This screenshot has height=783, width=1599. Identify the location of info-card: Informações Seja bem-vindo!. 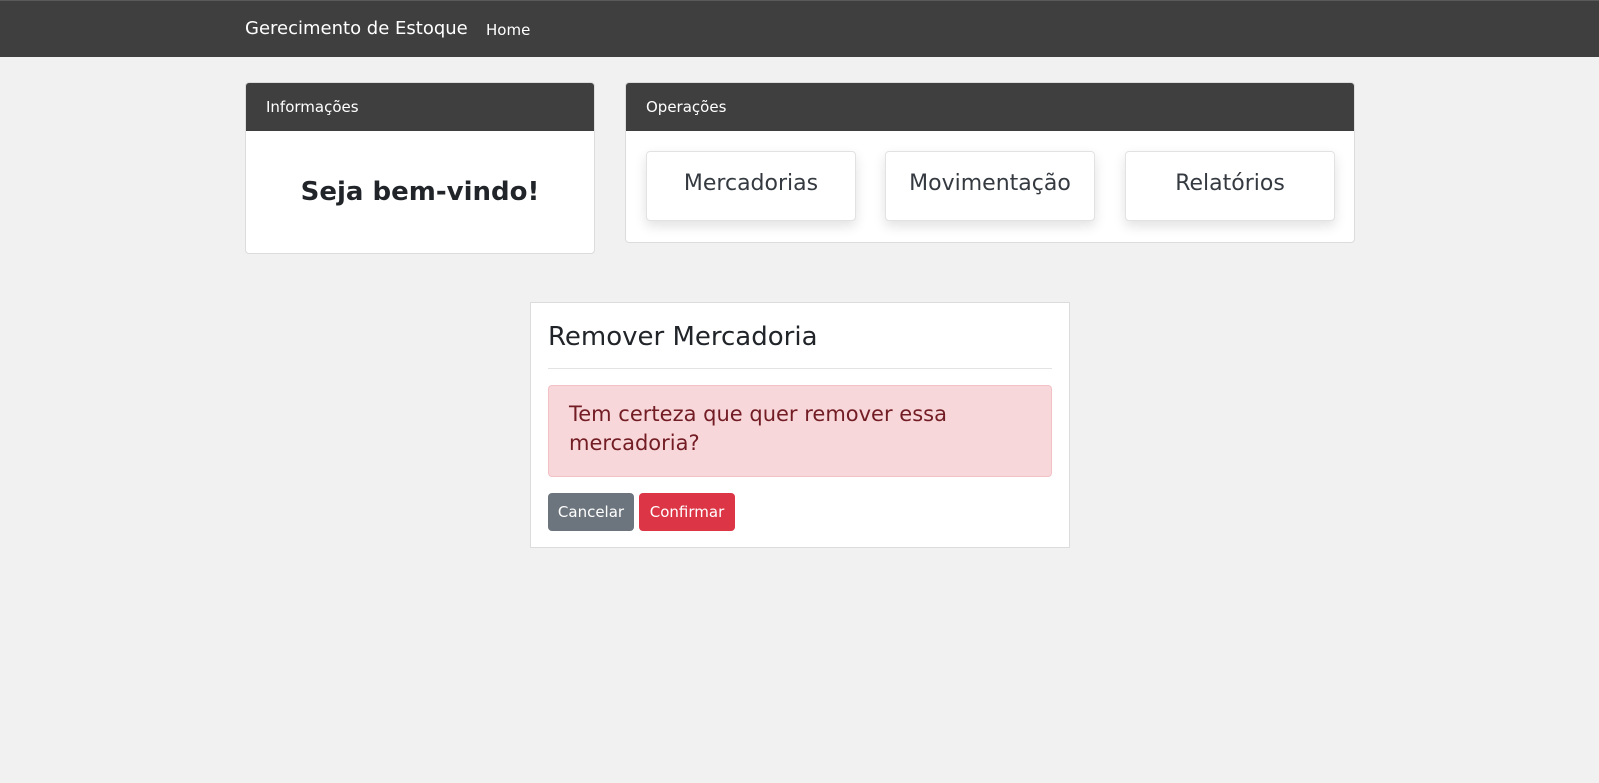
(420, 168).